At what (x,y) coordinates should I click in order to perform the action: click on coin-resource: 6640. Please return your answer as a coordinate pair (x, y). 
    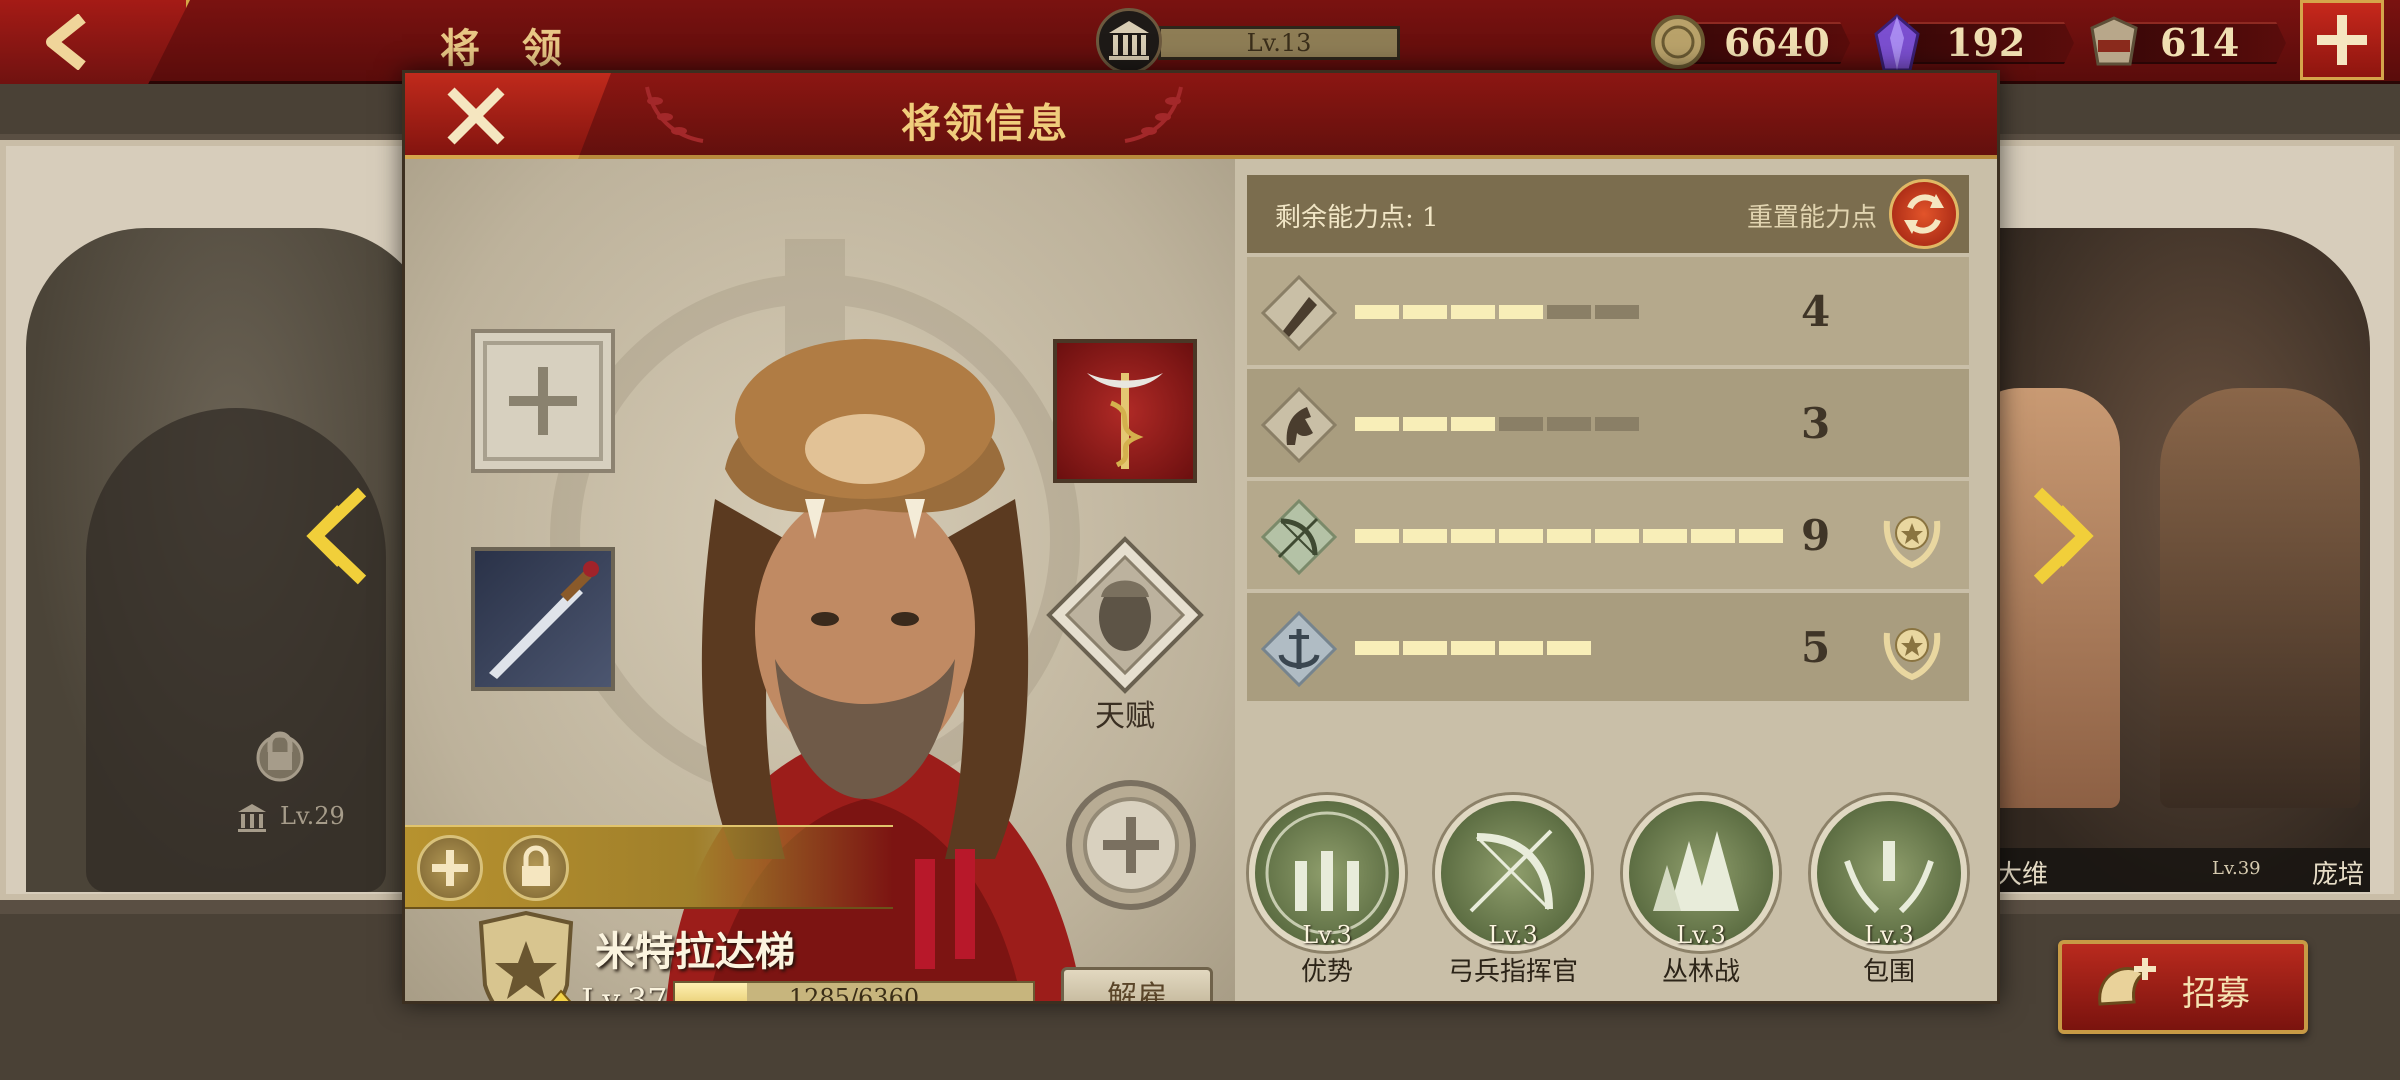
    Looking at the image, I should click on (1750, 42).